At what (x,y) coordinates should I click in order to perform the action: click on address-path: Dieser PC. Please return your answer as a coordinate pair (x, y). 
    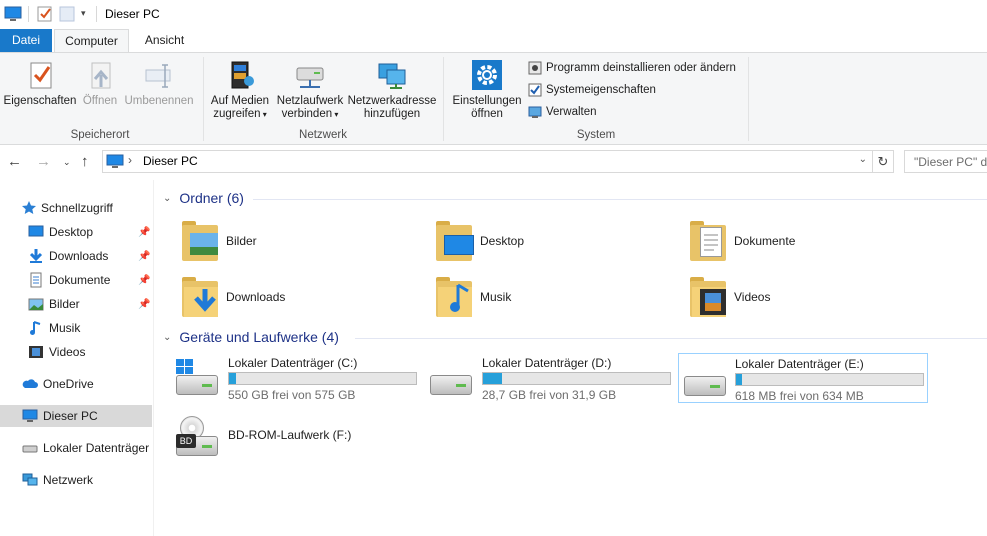
    Looking at the image, I should click on (170, 161).